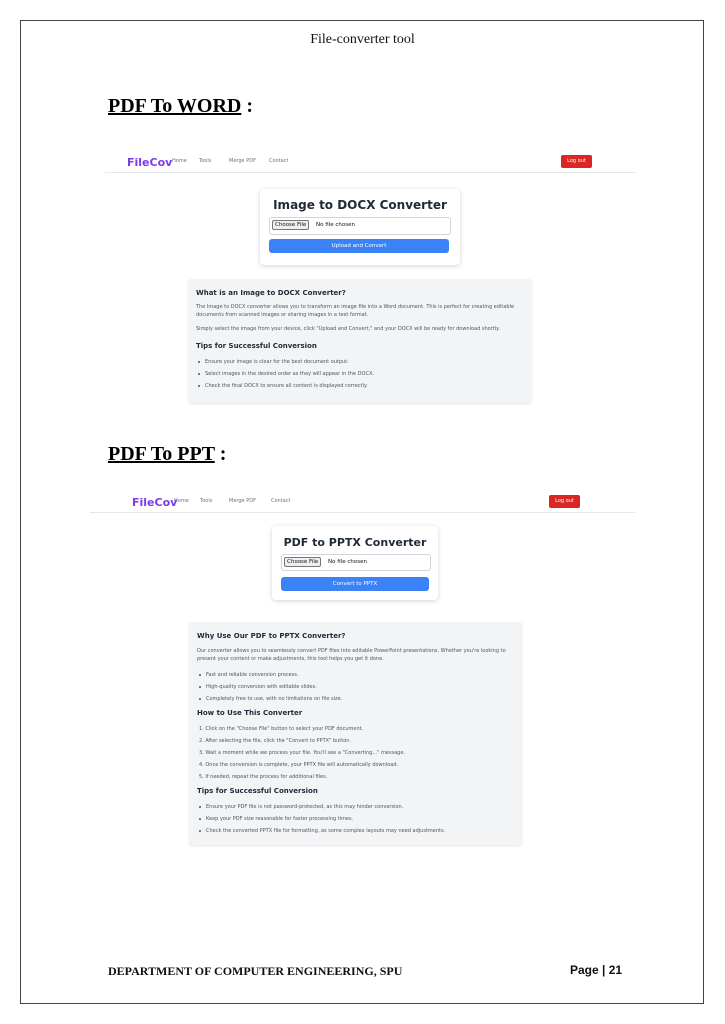  Describe the element at coordinates (175, 106) in the screenshot. I see `section-heading-text: PDF To WORD` at that location.